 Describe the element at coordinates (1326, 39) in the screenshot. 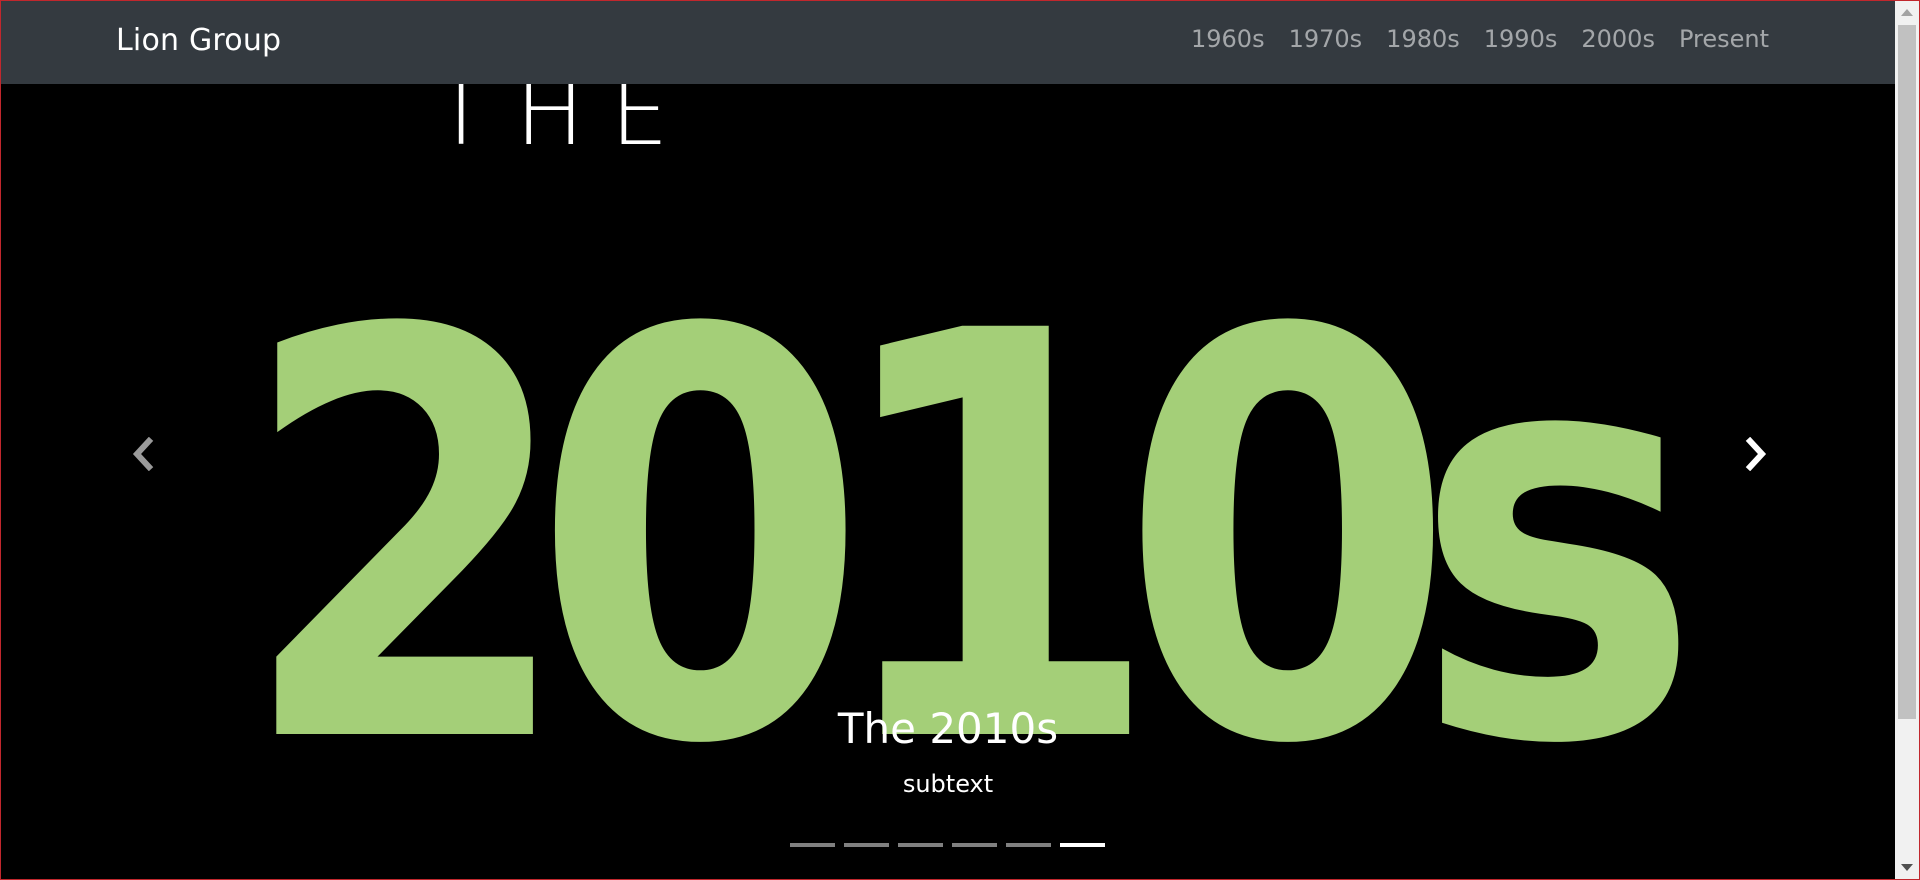

I see `nav-link-1970s: 1970s` at that location.